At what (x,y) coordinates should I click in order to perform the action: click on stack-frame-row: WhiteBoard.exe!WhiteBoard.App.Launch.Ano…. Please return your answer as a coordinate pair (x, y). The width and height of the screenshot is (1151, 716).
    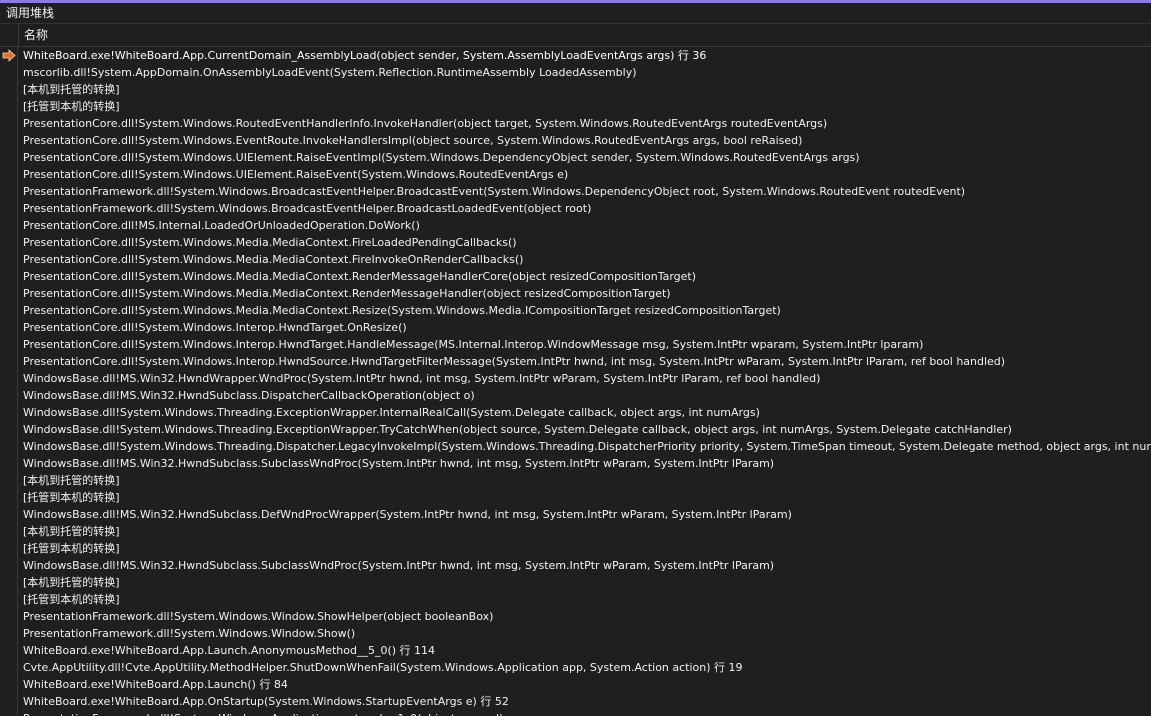
    Looking at the image, I should click on (575, 650).